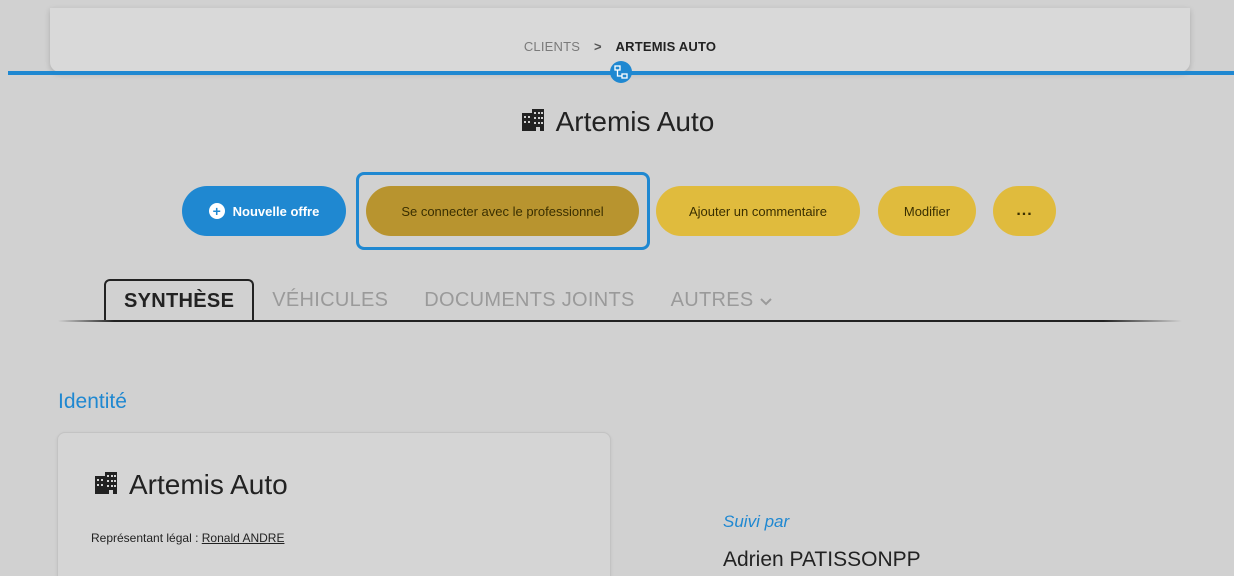 The image size is (1234, 576). Describe the element at coordinates (621, 72) in the screenshot. I see `network-icon` at that location.